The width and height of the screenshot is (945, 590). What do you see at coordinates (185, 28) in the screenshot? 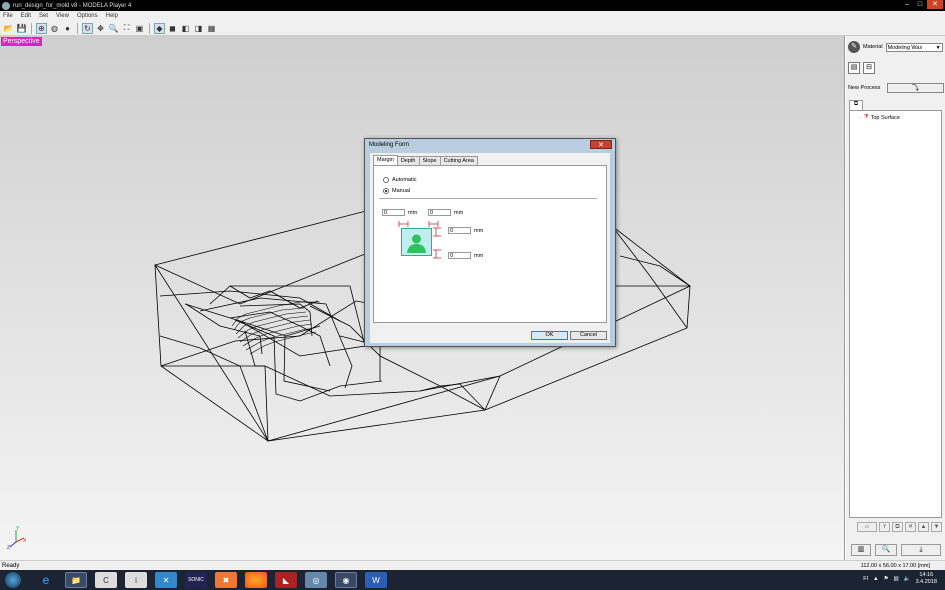
I see `view-side-icon: ◧` at bounding box center [185, 28].